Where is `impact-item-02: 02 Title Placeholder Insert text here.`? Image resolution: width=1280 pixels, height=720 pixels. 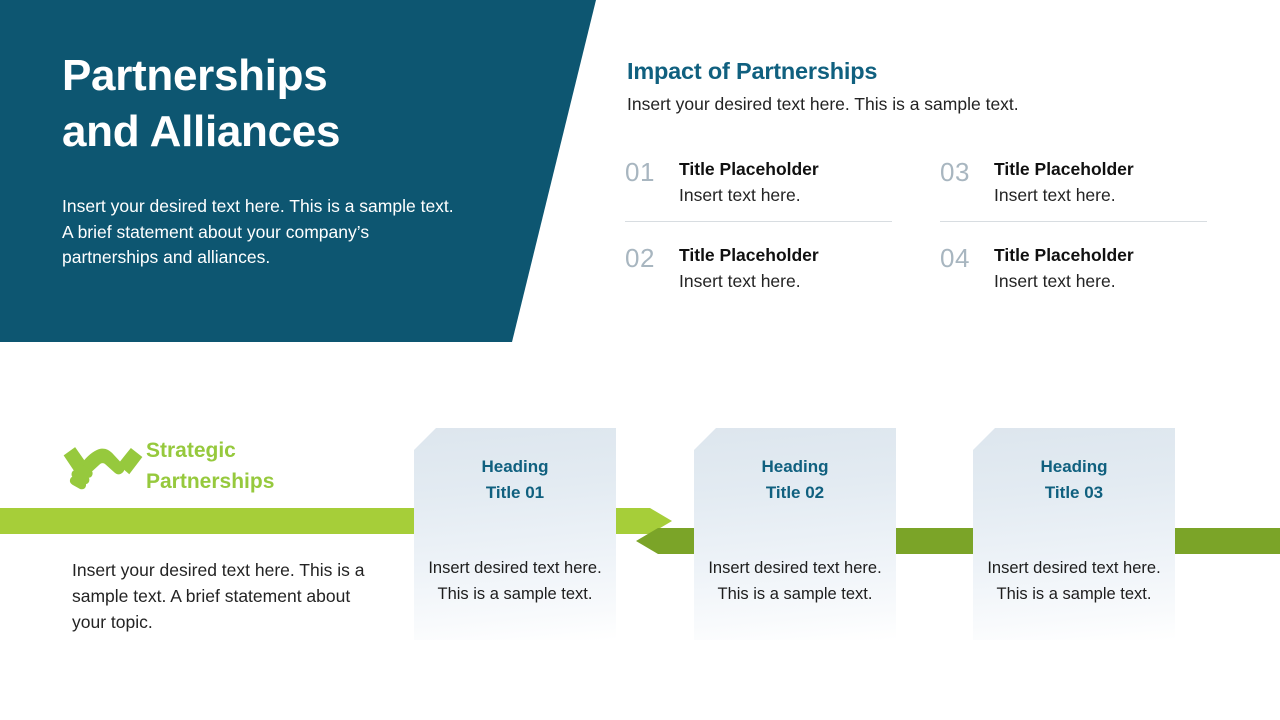 impact-item-02: 02 Title Placeholder Insert text here. is located at coordinates (758, 275).